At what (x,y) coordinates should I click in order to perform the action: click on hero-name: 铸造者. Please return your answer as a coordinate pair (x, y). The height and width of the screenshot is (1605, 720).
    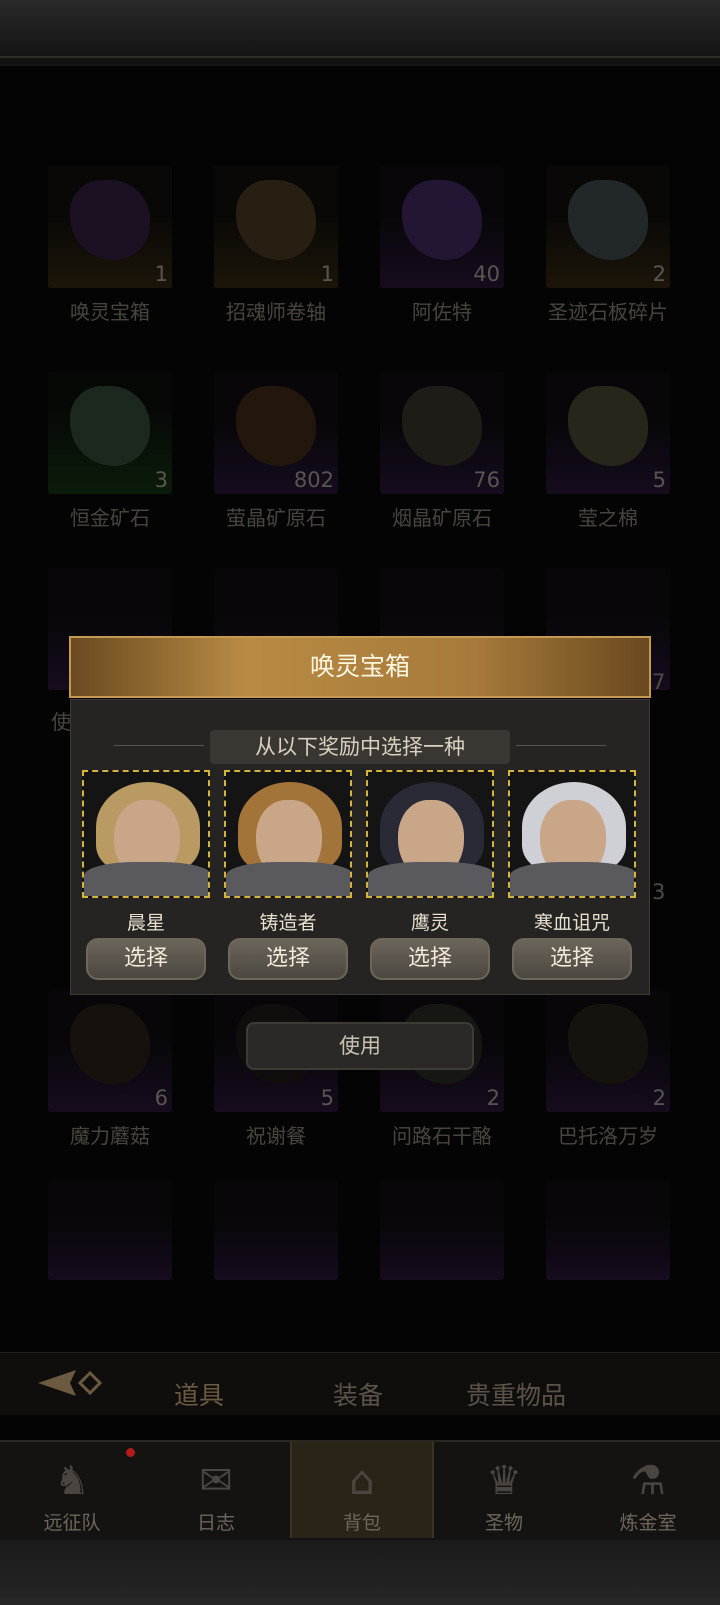
    Looking at the image, I should click on (288, 923).